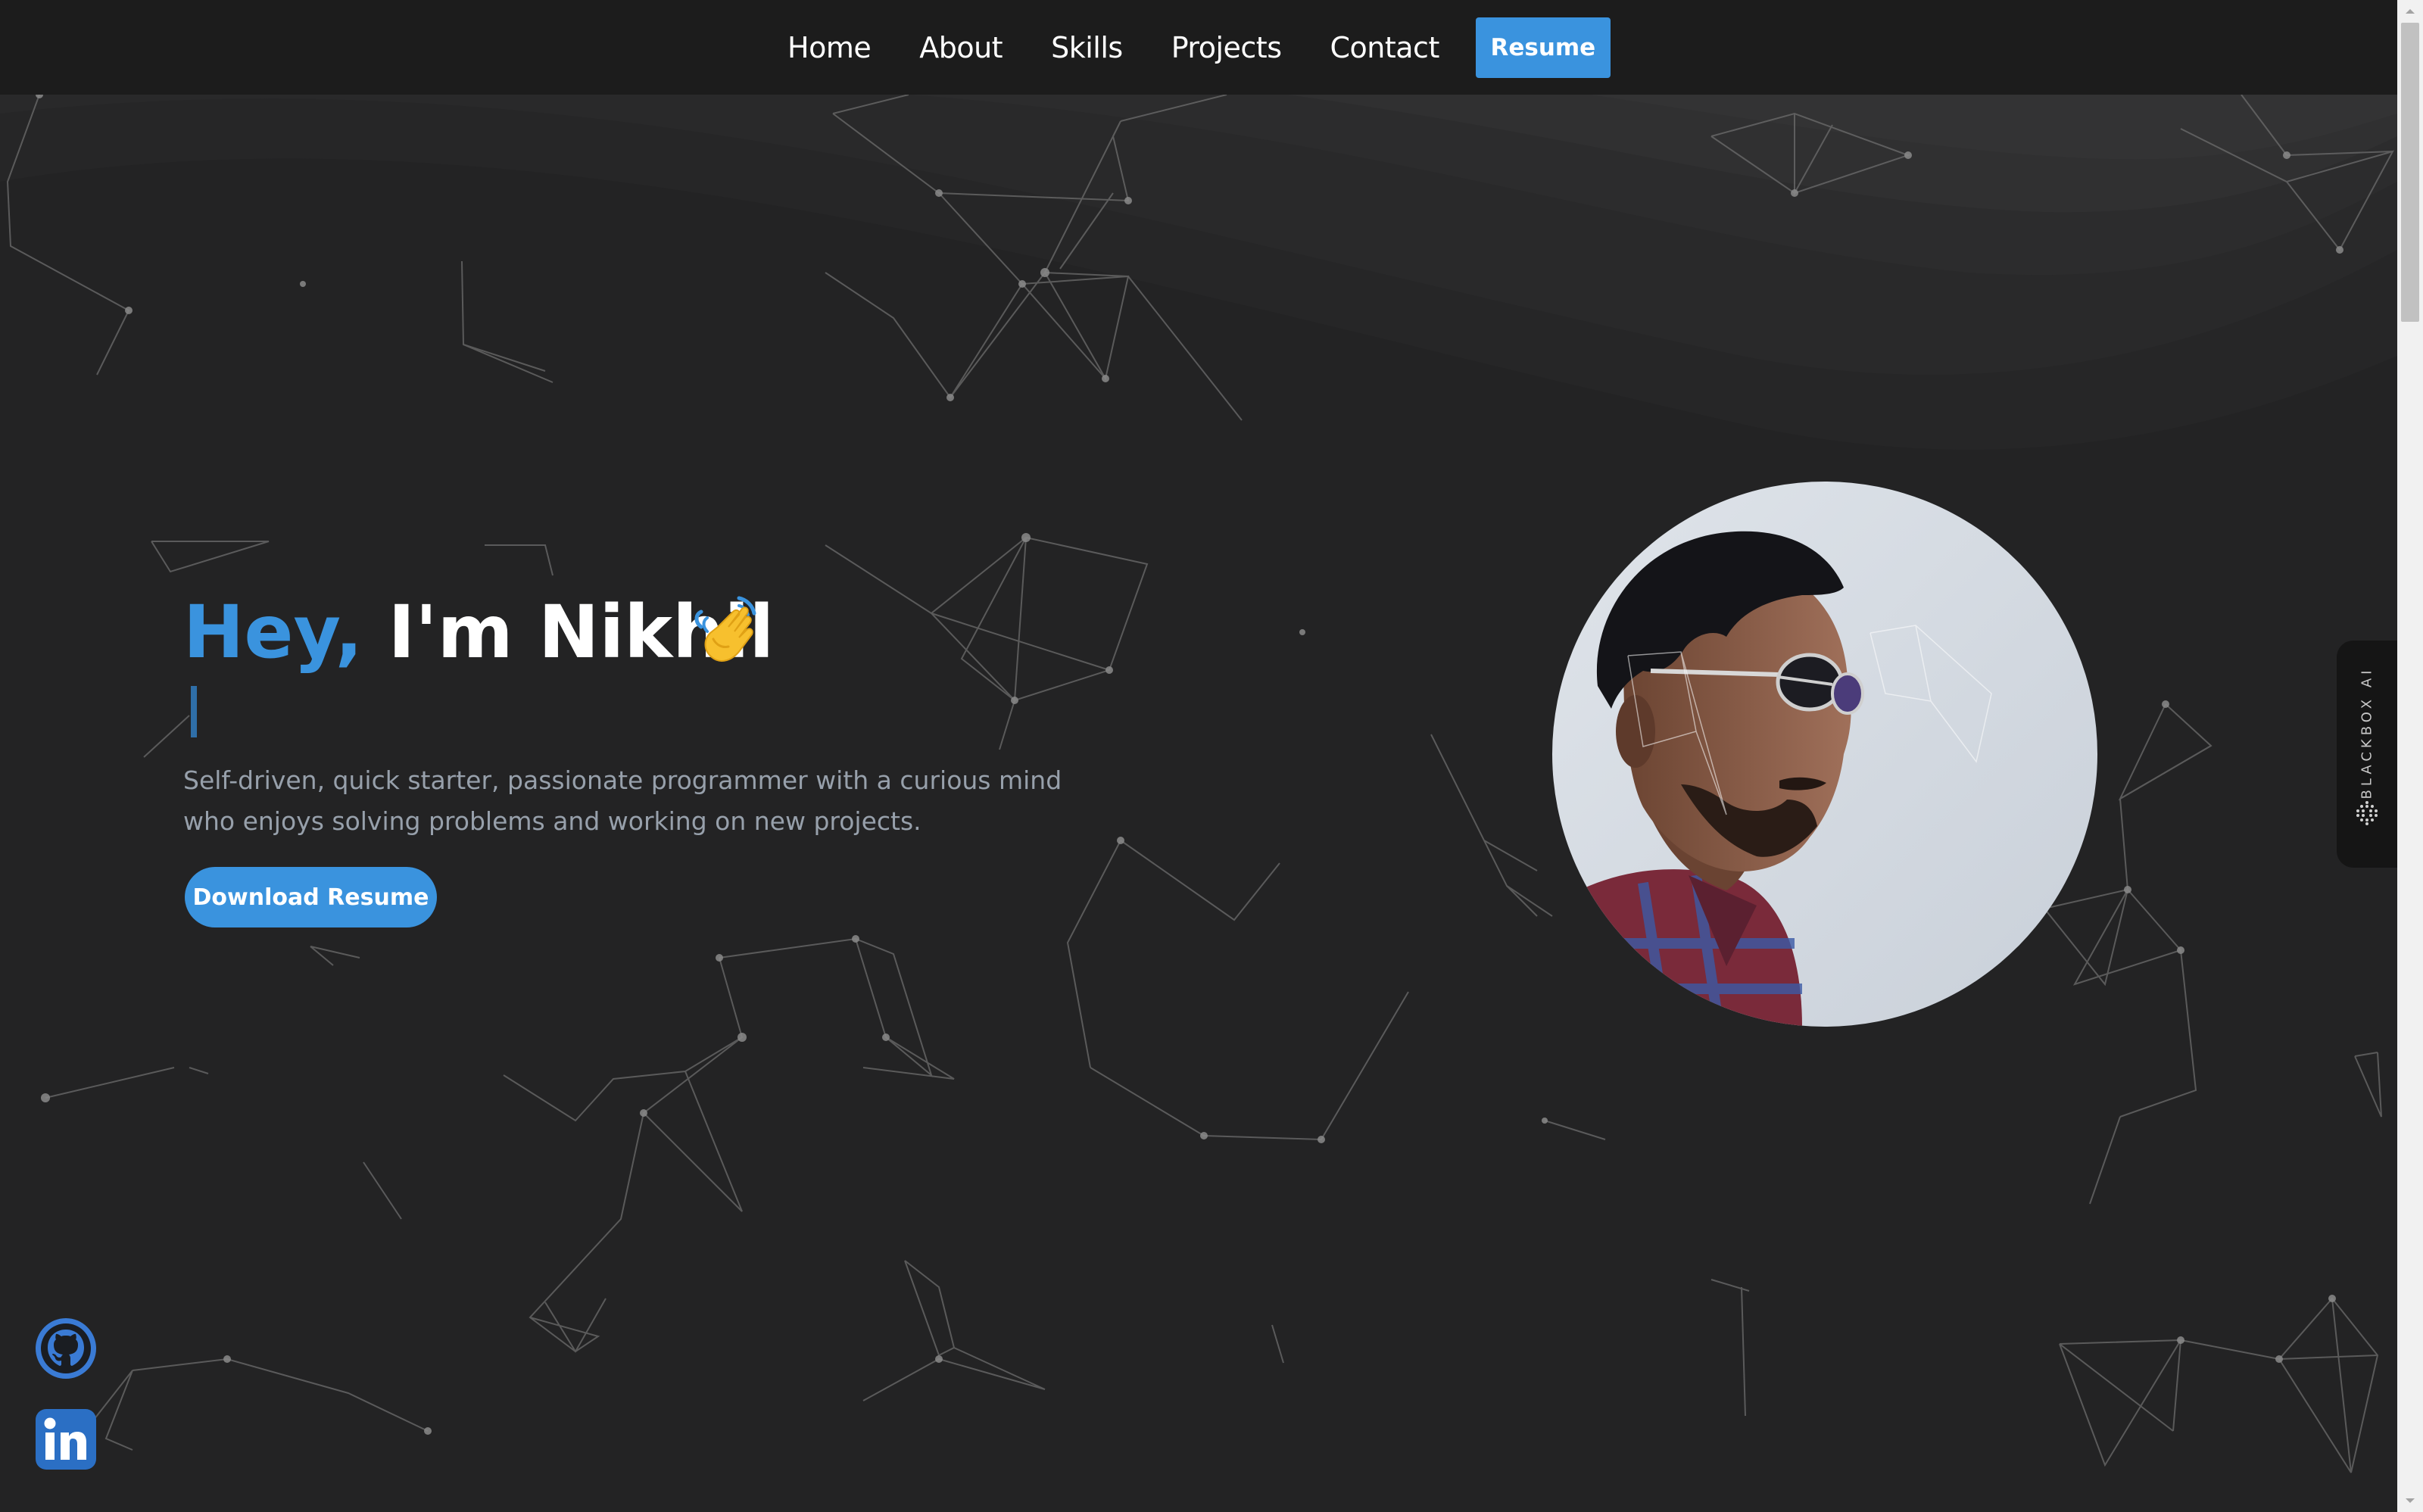 This screenshot has height=1512, width=2423. What do you see at coordinates (311, 897) in the screenshot?
I see `download-resume-button: Download Resume` at bounding box center [311, 897].